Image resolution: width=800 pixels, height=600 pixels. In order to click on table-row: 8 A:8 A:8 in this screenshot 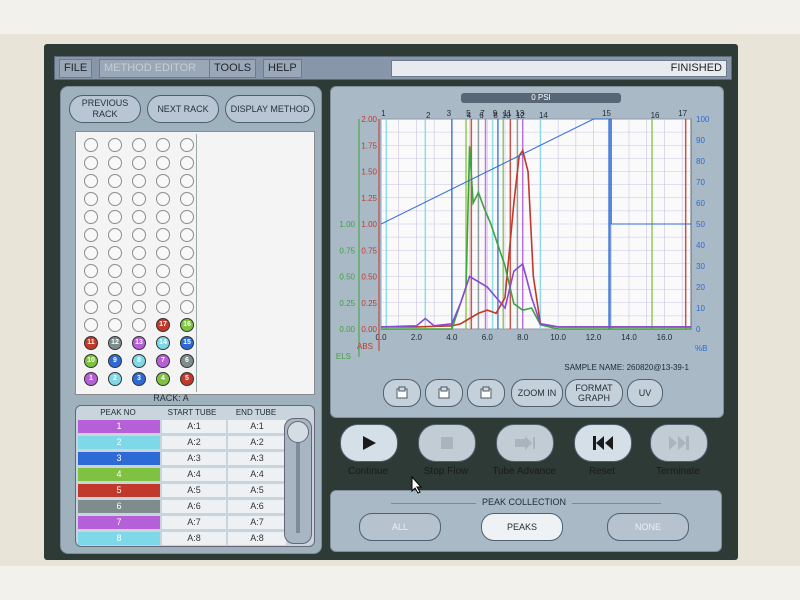, I will do `click(182, 538)`.